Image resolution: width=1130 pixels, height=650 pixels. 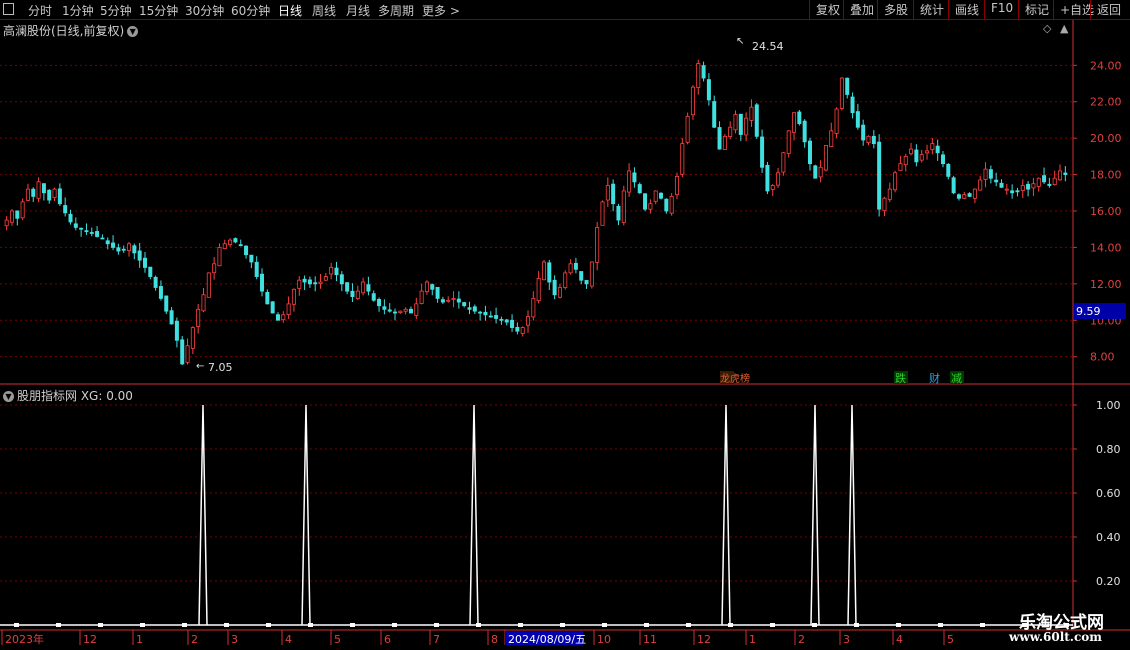 What do you see at coordinates (200, 366) in the screenshot?
I see `low-arrow-icon: ←` at bounding box center [200, 366].